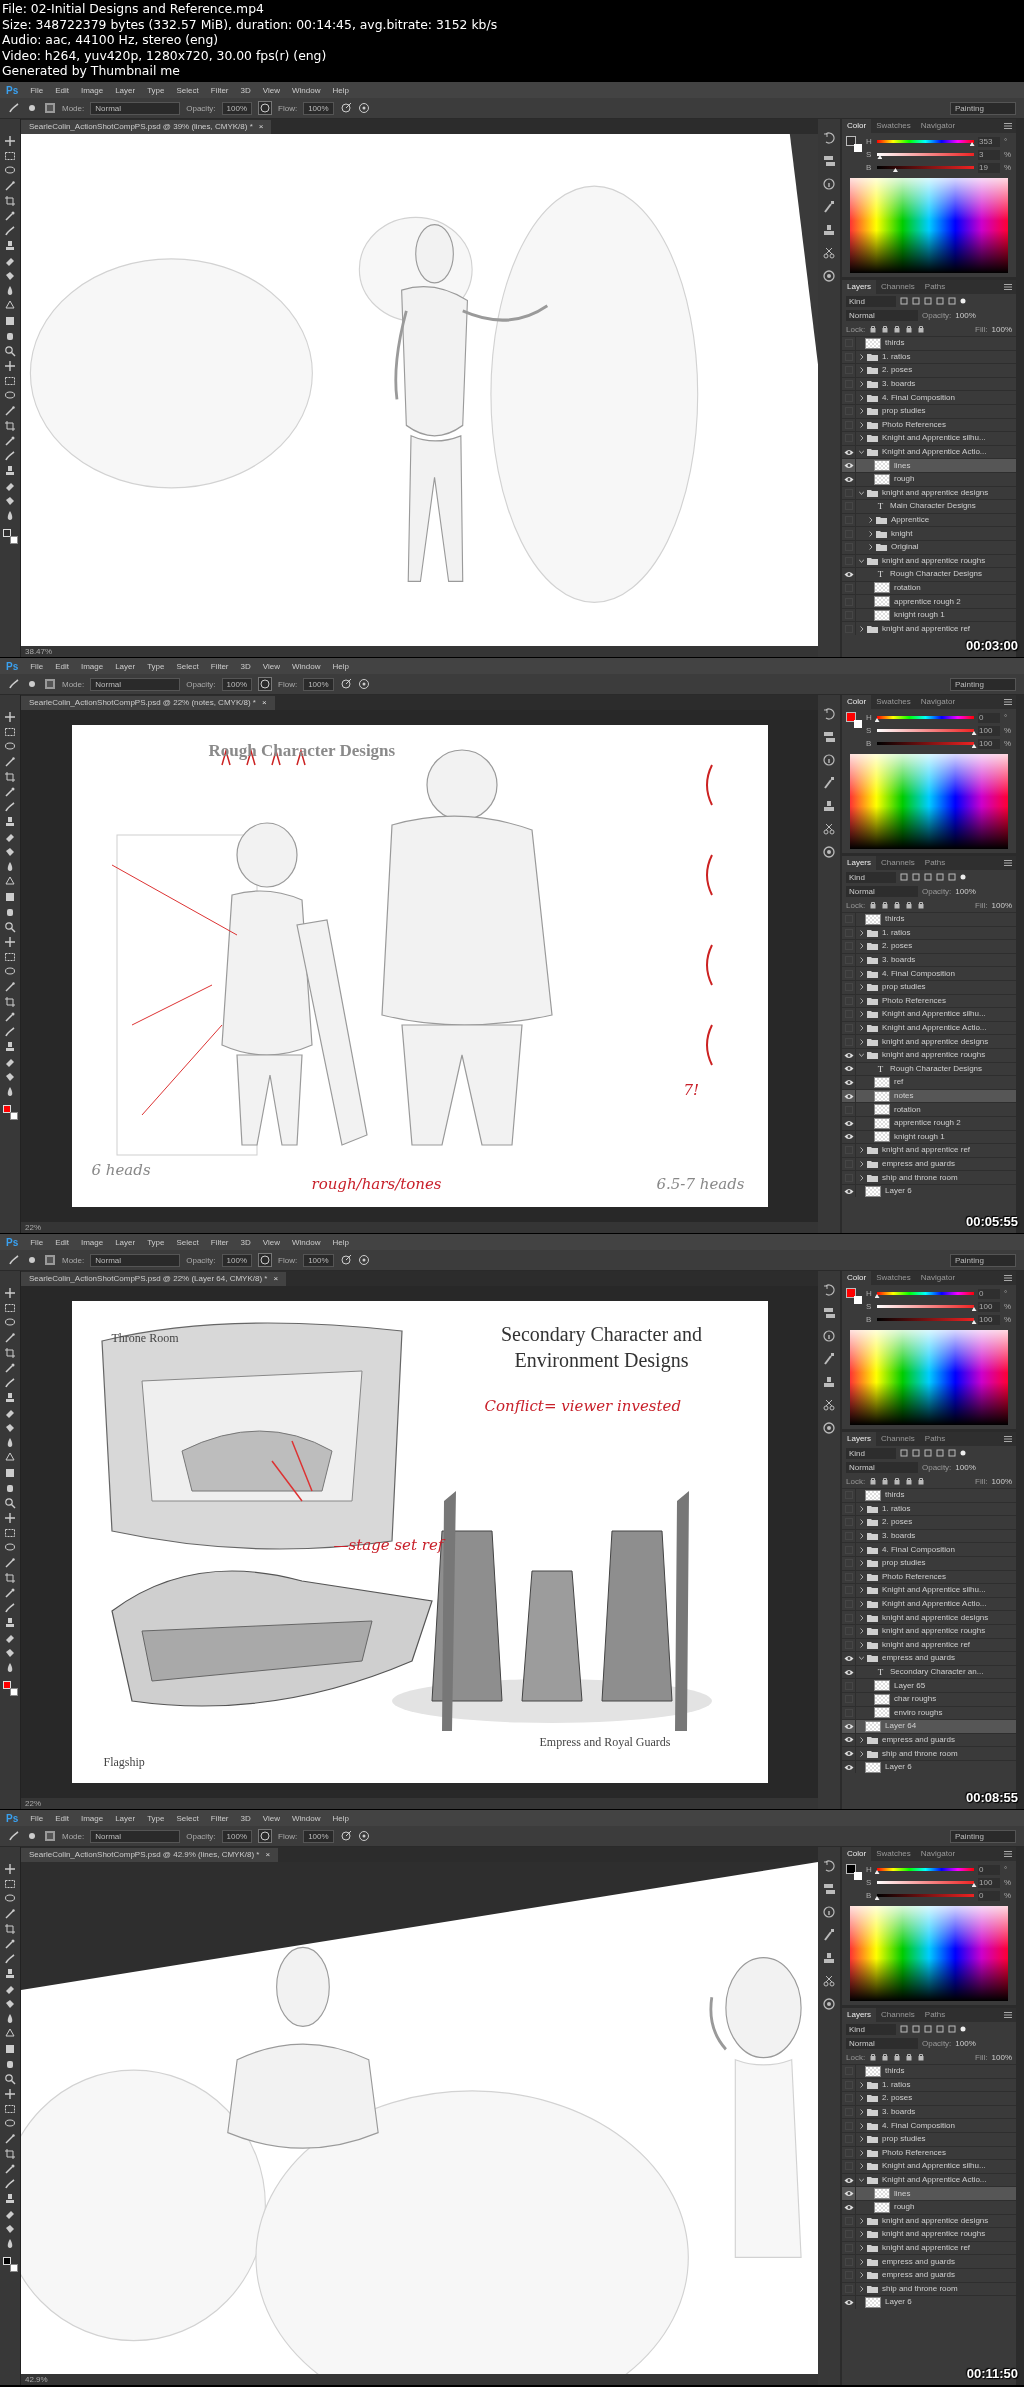 This screenshot has width=1024, height=2387. Describe the element at coordinates (62, 1818) in the screenshot. I see `menu-item: Edit` at that location.